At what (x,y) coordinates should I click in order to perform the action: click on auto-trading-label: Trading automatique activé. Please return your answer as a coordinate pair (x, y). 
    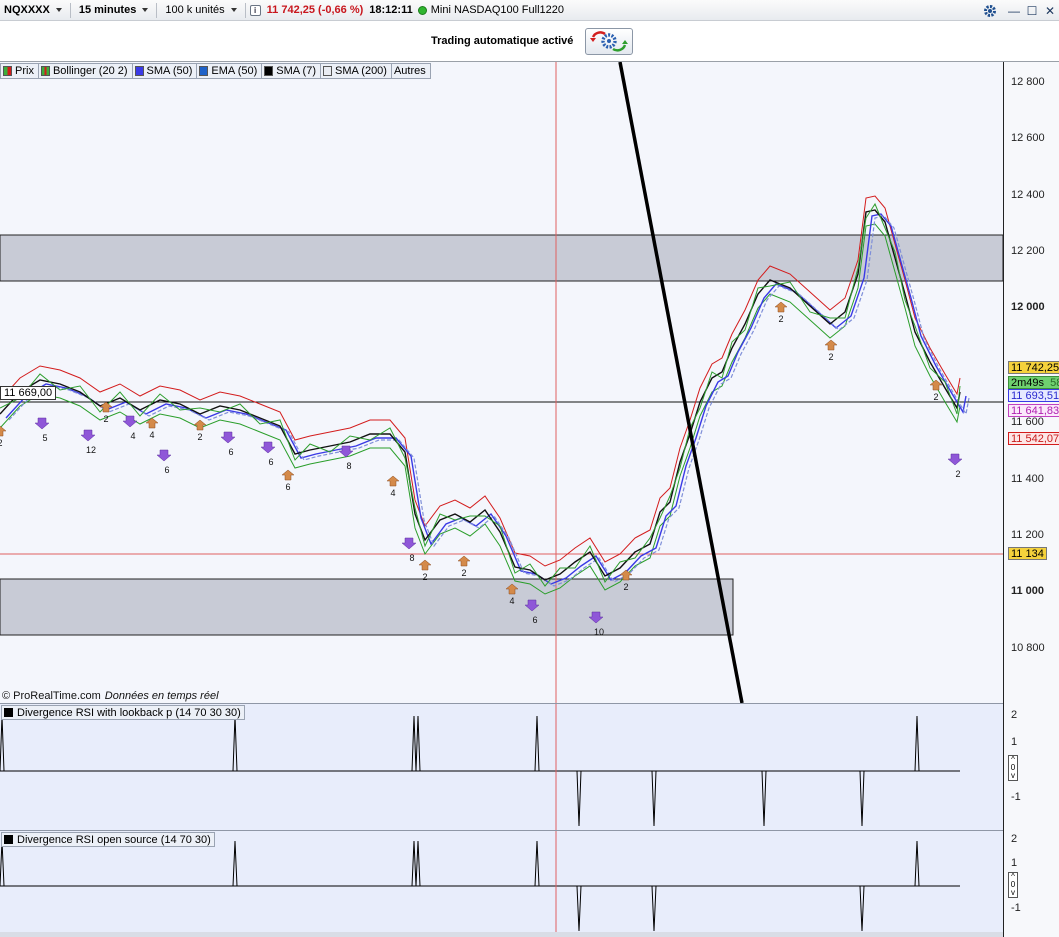
    Looking at the image, I should click on (502, 41).